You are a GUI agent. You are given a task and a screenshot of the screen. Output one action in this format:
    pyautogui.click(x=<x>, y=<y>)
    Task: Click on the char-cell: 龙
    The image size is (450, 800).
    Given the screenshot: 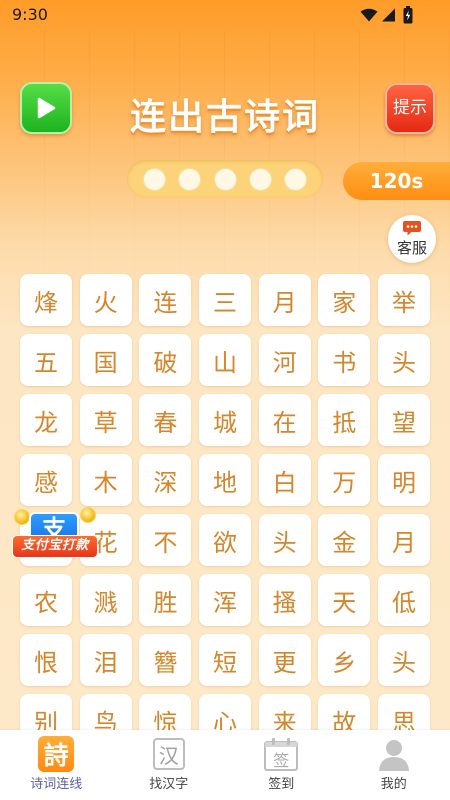 What is the action you would take?
    pyautogui.click(x=46, y=420)
    